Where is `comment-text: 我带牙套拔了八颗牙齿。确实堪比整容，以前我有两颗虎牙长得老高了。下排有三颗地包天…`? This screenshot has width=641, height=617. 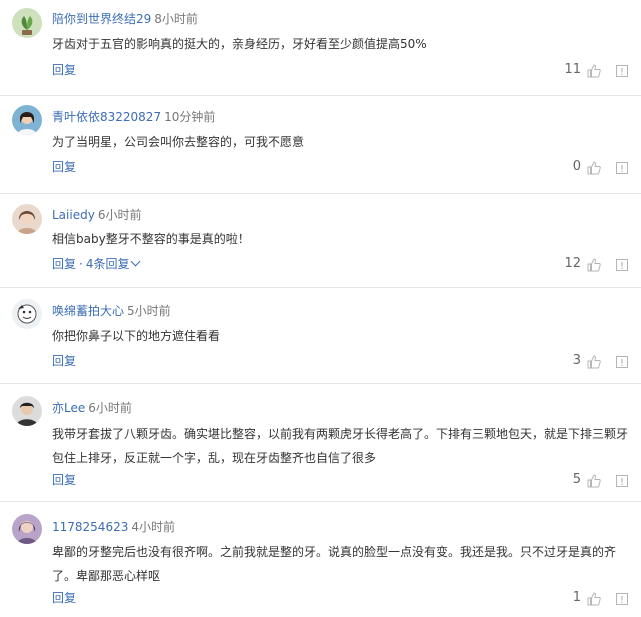
comment-text: 我带牙套拔了八颗牙齿。确实堪比整容，以前我有两颗虎牙长得老高了。下排有三颗地包天… is located at coordinates (340, 446).